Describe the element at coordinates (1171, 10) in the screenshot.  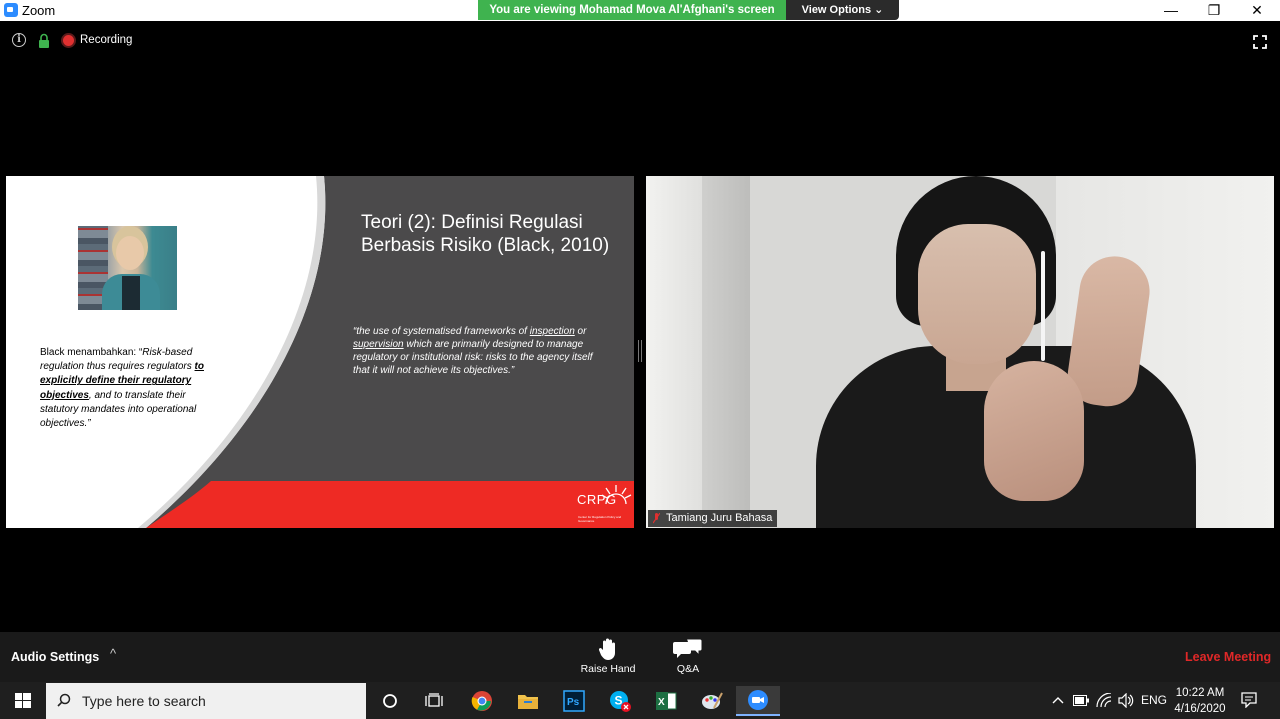
I see `minimize-button: —` at that location.